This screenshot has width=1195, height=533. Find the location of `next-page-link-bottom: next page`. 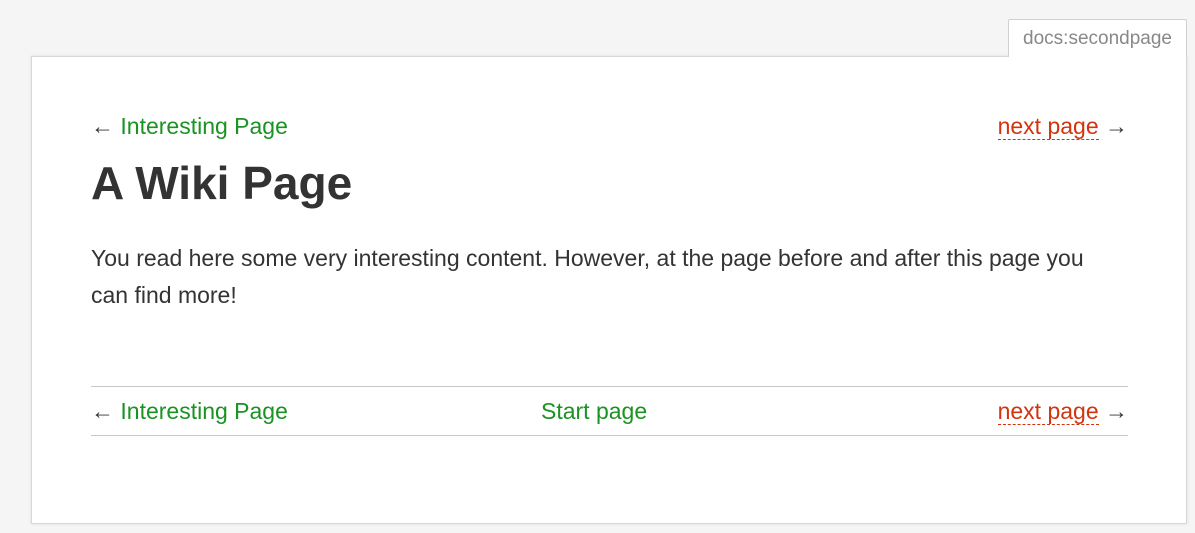

next-page-link-bottom: next page is located at coordinates (1048, 411).